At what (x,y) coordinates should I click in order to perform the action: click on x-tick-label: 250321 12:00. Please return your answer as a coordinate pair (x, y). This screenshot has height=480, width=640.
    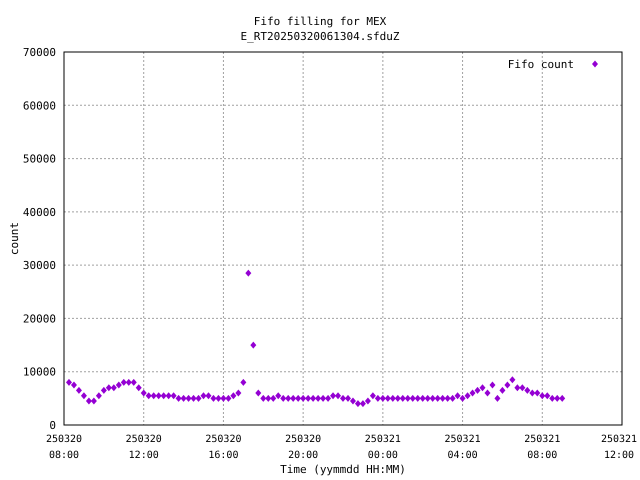
    Looking at the image, I should click on (619, 447).